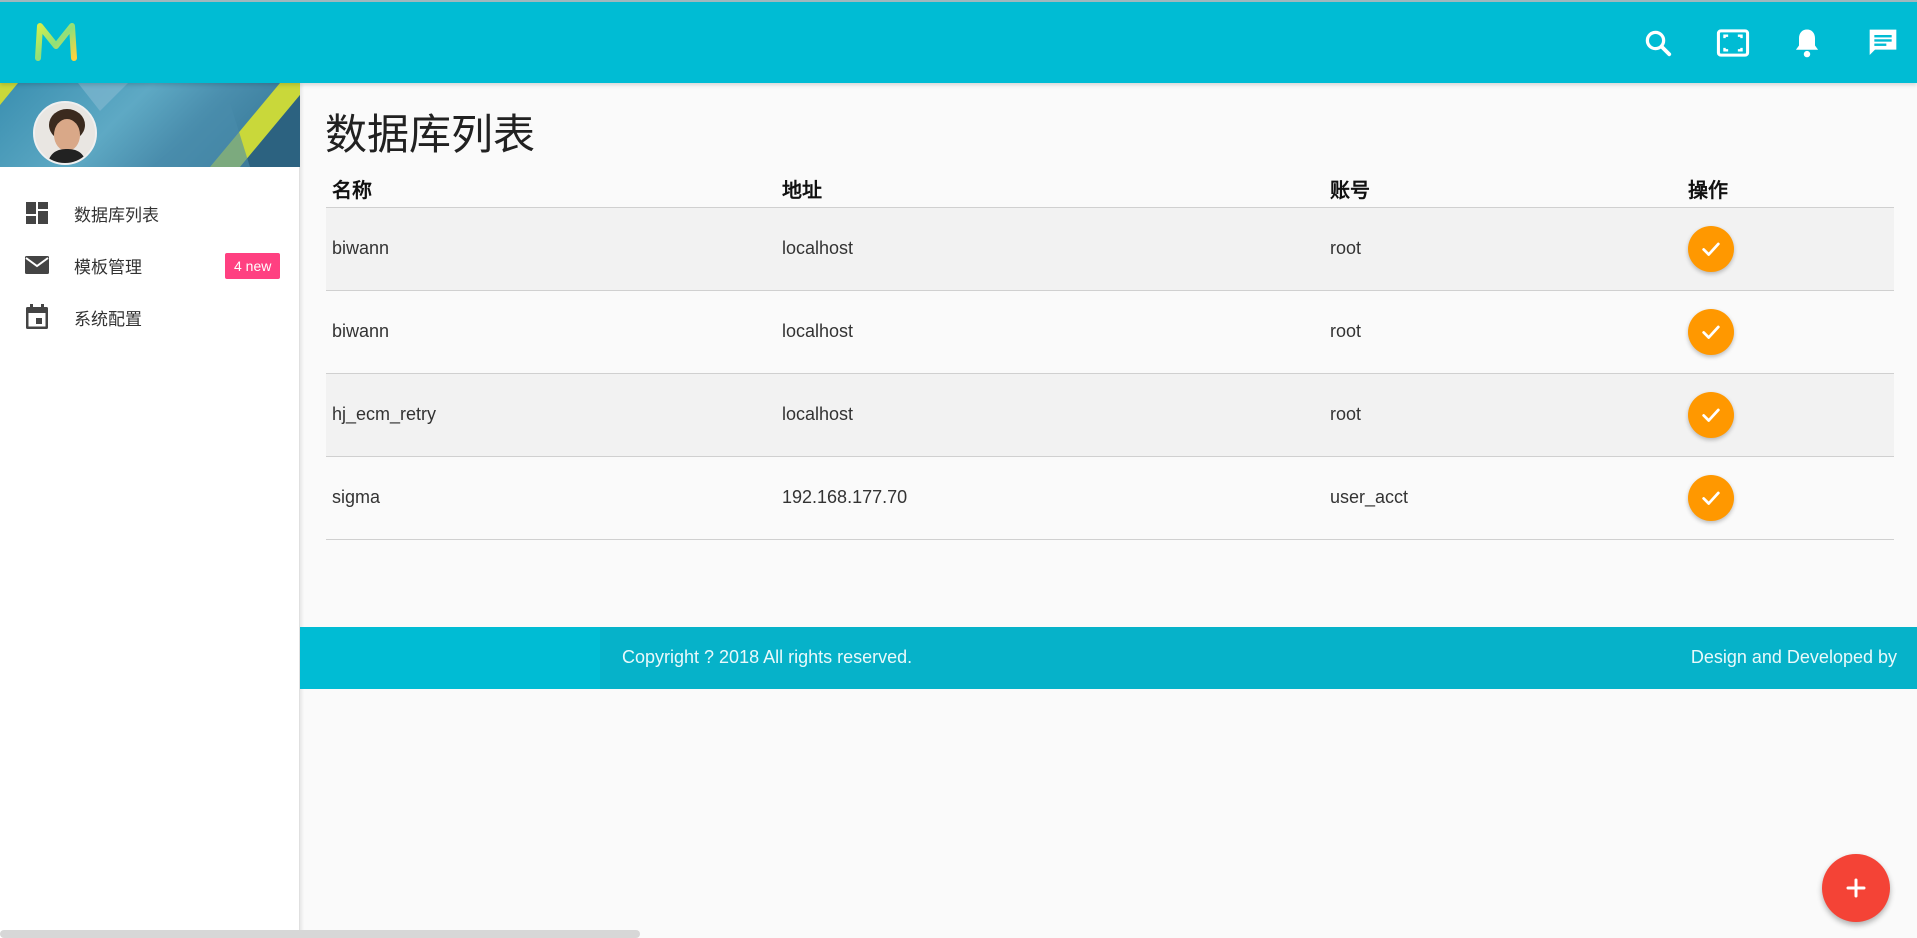  Describe the element at coordinates (65, 133) in the screenshot. I see `avatar` at that location.